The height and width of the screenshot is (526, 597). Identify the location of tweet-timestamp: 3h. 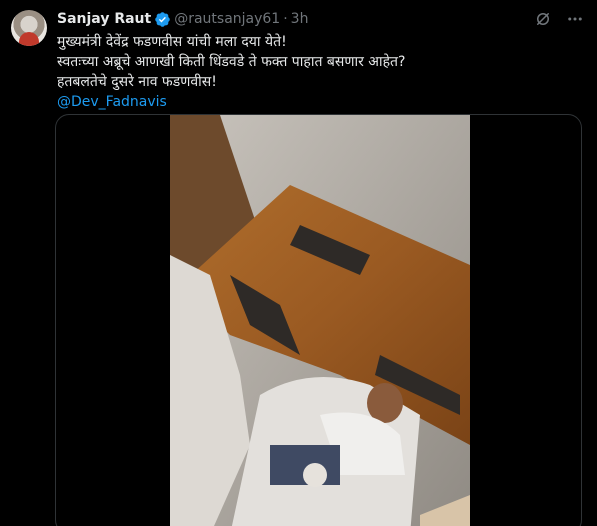
(300, 19).